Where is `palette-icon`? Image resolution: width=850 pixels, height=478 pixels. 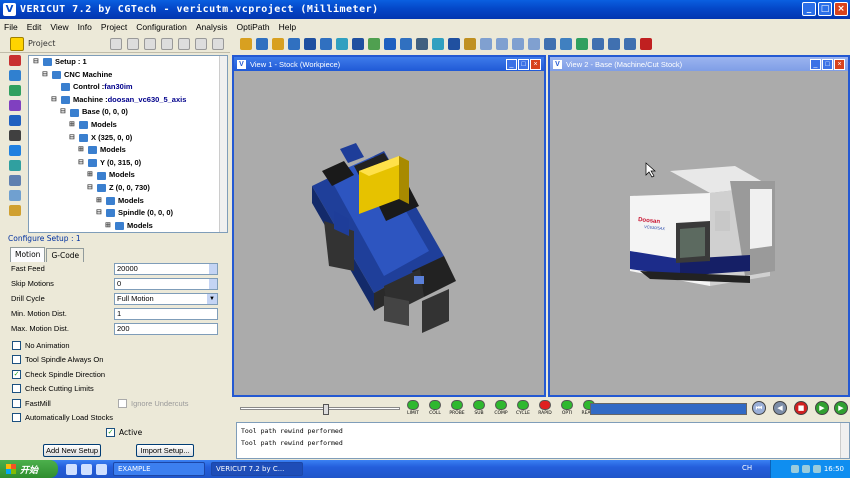
palette-icon is located at coordinates (374, 44).